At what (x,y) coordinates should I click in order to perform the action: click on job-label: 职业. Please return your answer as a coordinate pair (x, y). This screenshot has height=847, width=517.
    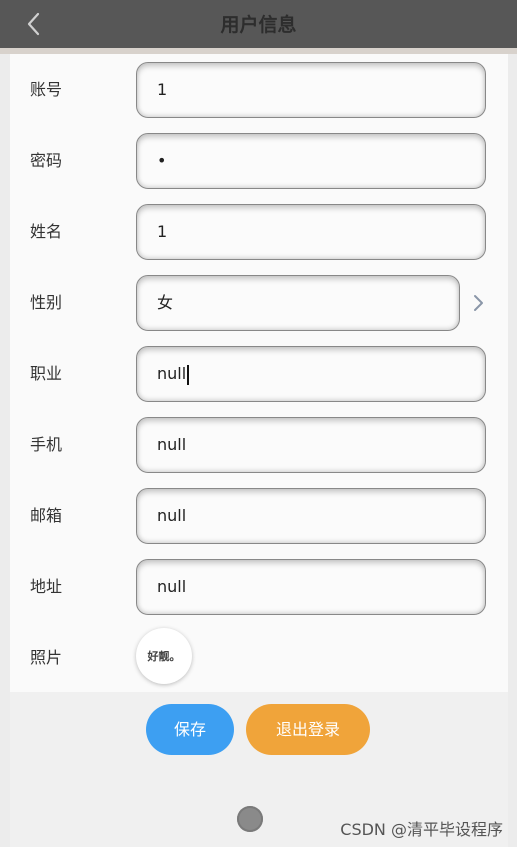
    Looking at the image, I should click on (46, 373).